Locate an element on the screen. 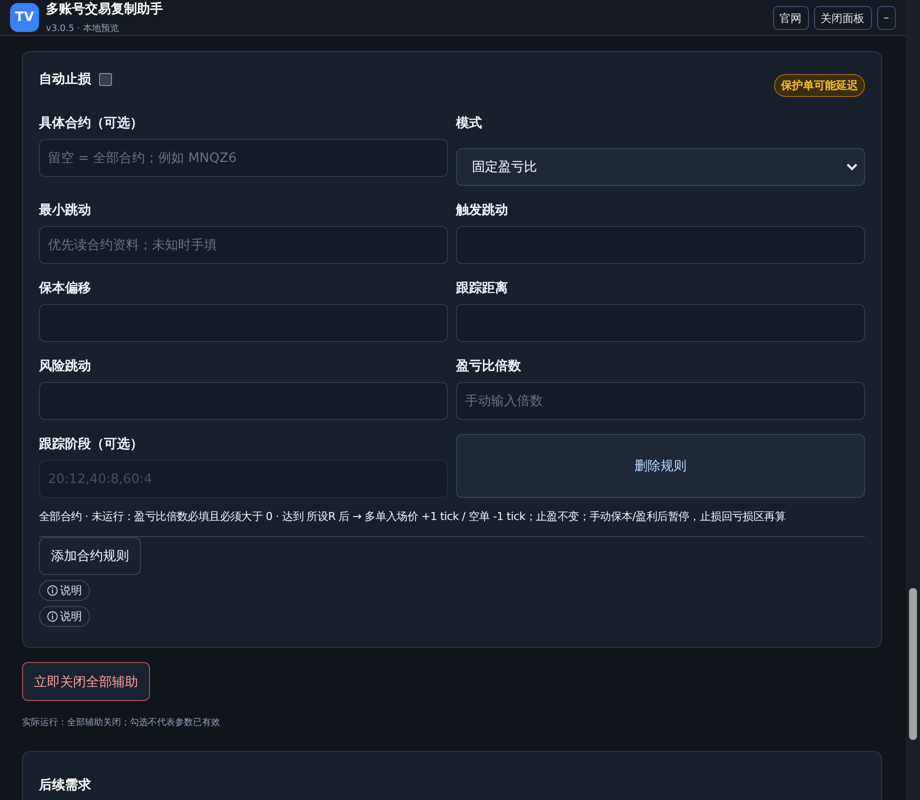 The height and width of the screenshot is (800, 920). add-rule-button: 添加合约规则 is located at coordinates (90, 556).